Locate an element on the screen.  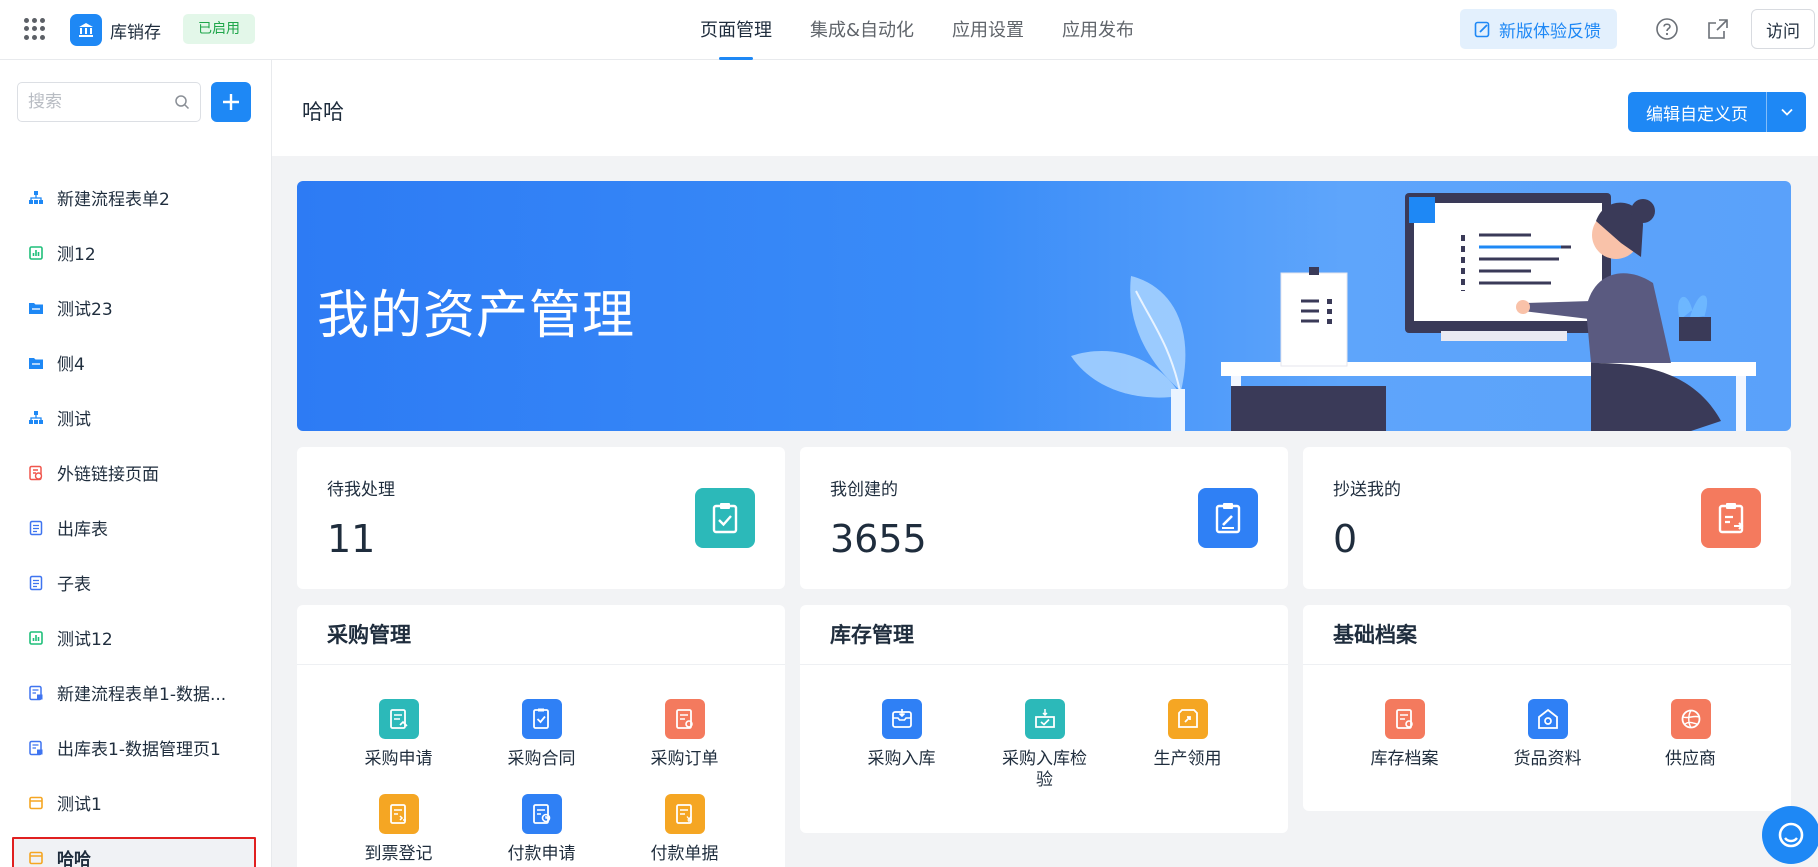
section-grid: 采购入库 采购入库检验 生产领用 is located at coordinates (1044, 729).